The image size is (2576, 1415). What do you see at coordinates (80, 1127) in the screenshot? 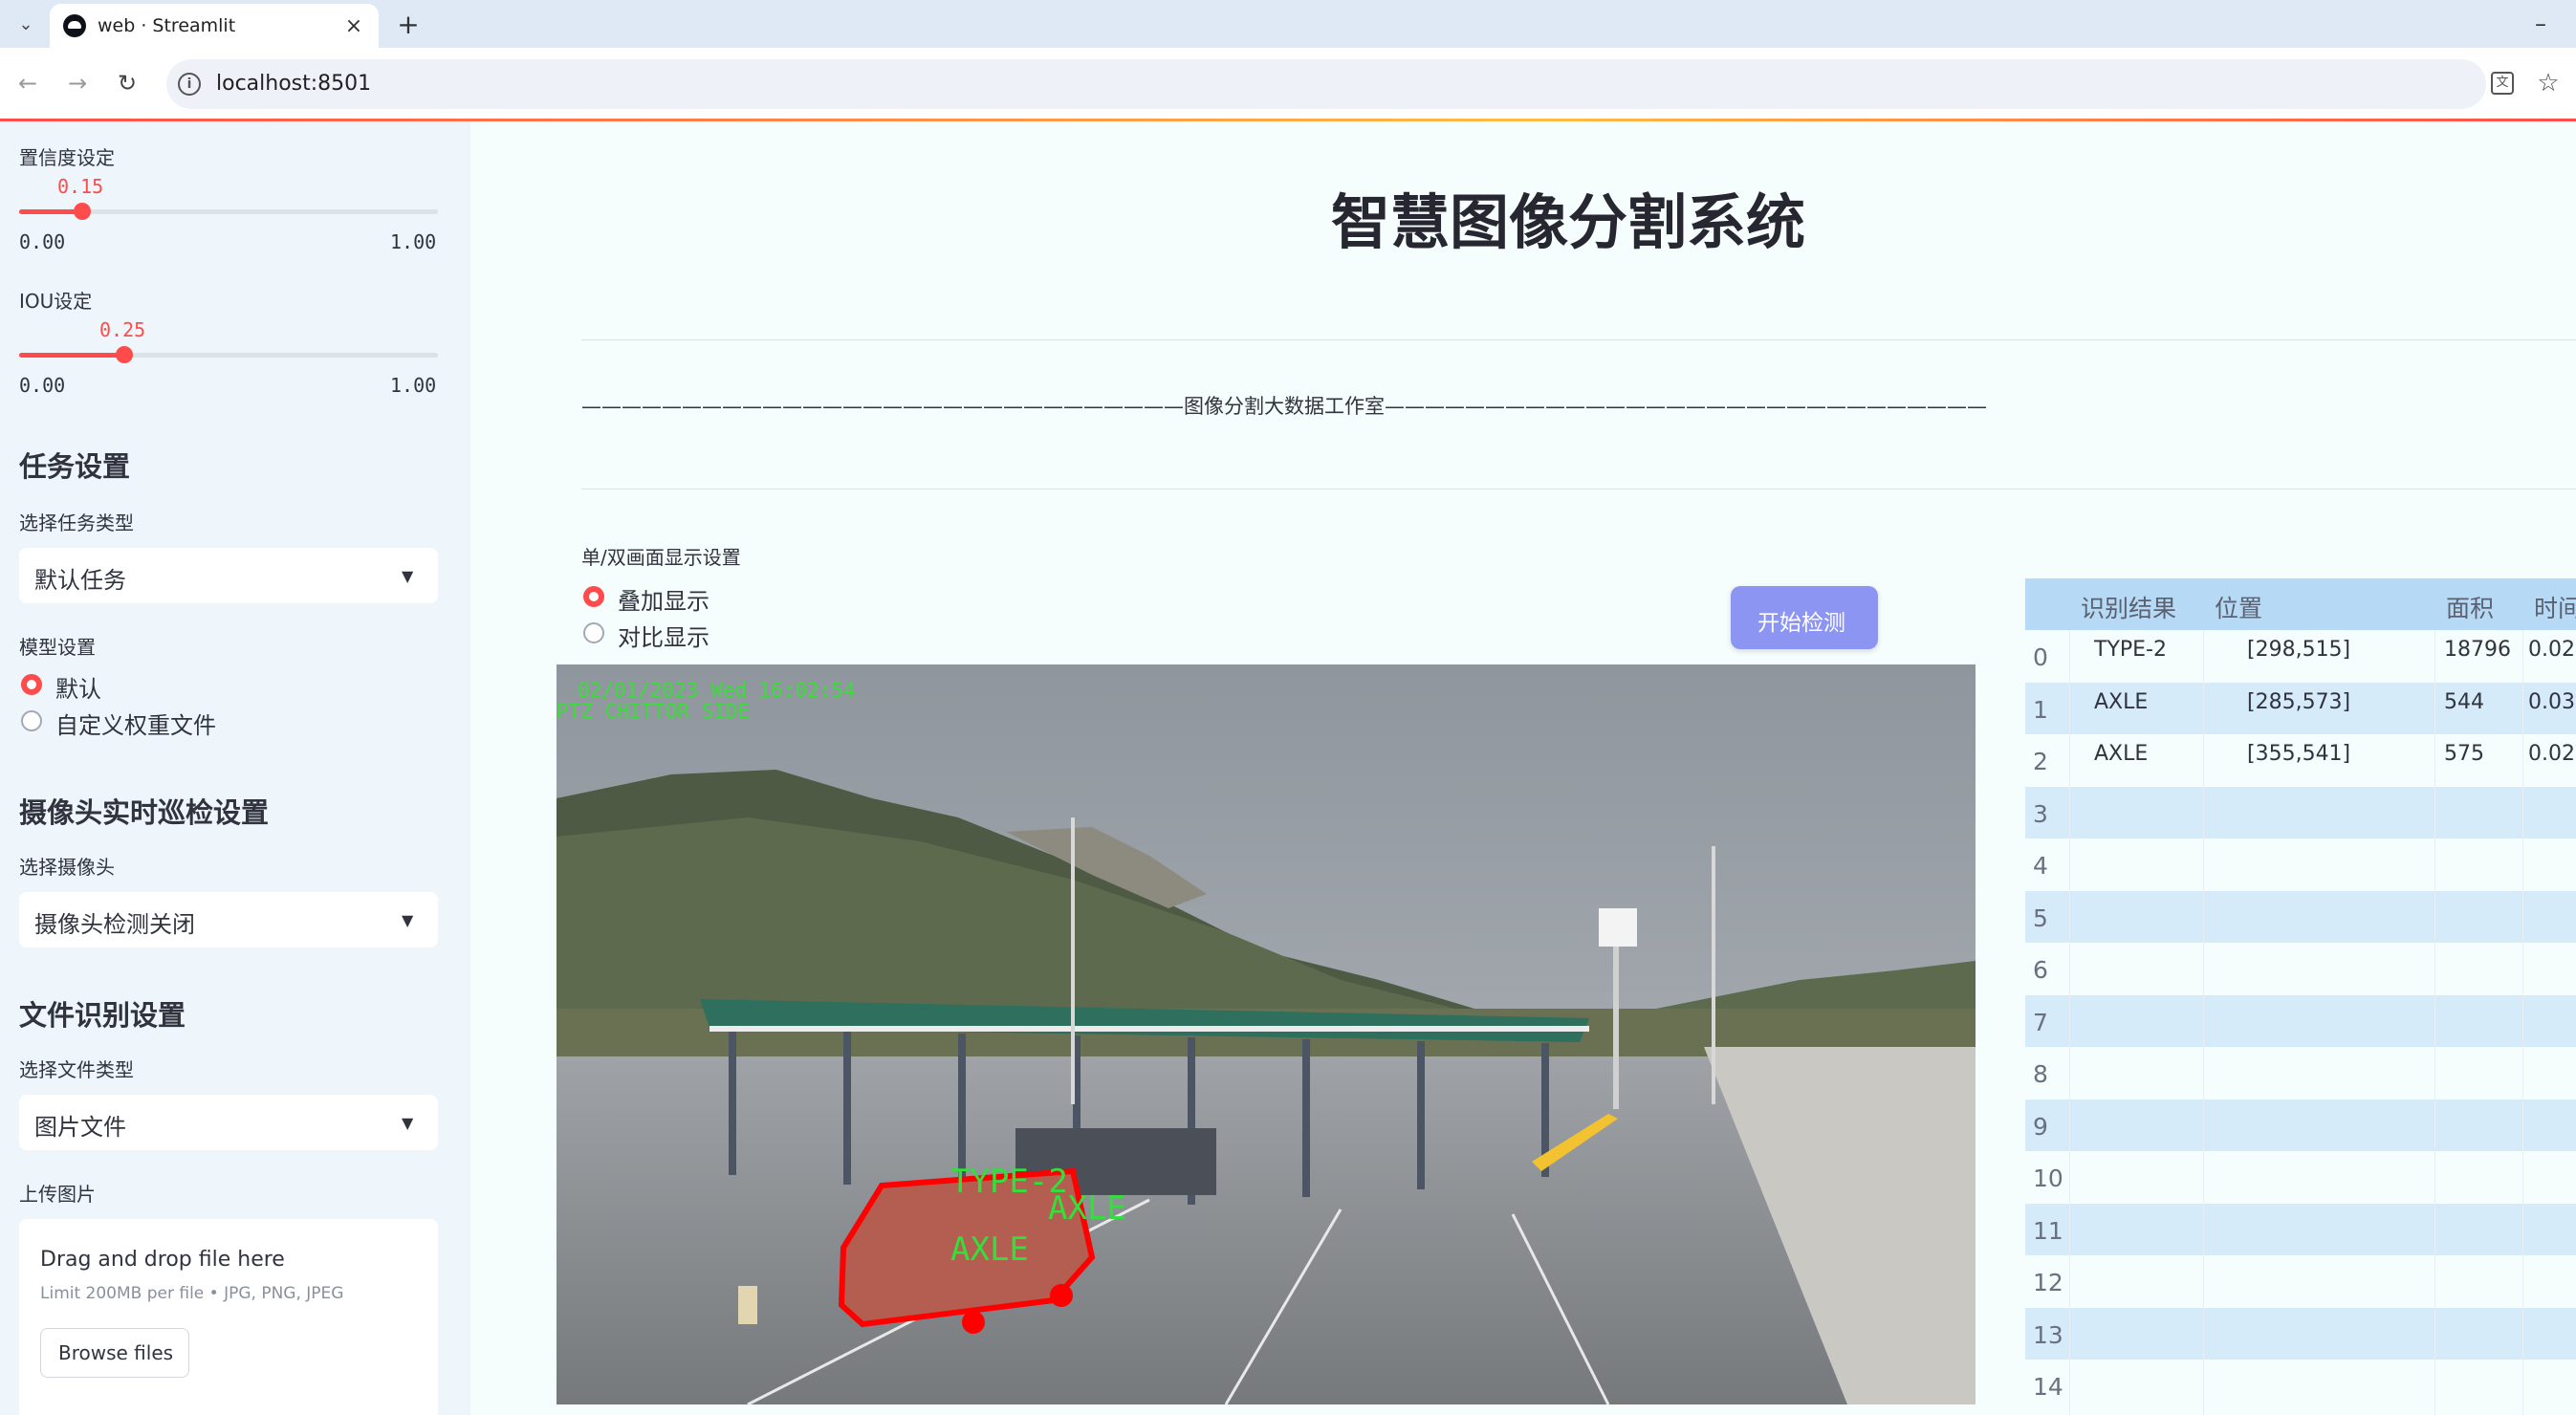
I see `file-type-value: 图片文件` at bounding box center [80, 1127].